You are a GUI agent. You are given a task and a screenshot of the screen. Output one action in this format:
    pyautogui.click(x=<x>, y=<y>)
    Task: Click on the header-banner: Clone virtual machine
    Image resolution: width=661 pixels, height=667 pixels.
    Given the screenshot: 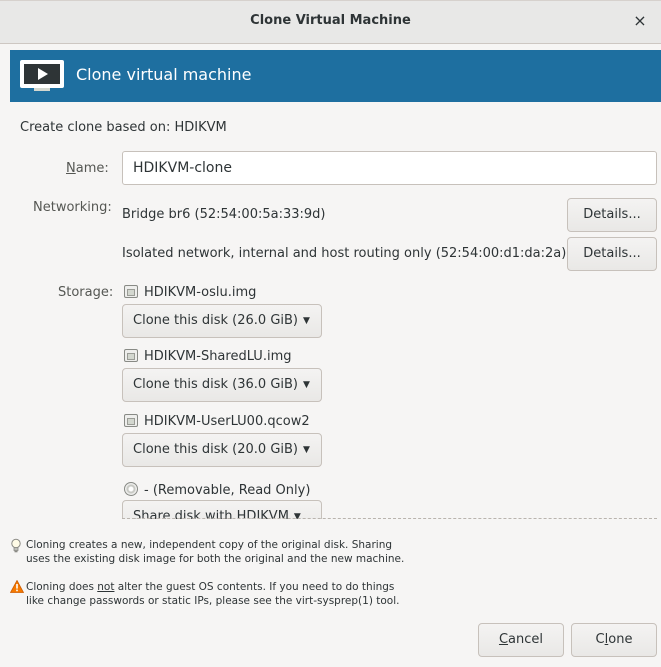 What is the action you would take?
    pyautogui.click(x=335, y=76)
    